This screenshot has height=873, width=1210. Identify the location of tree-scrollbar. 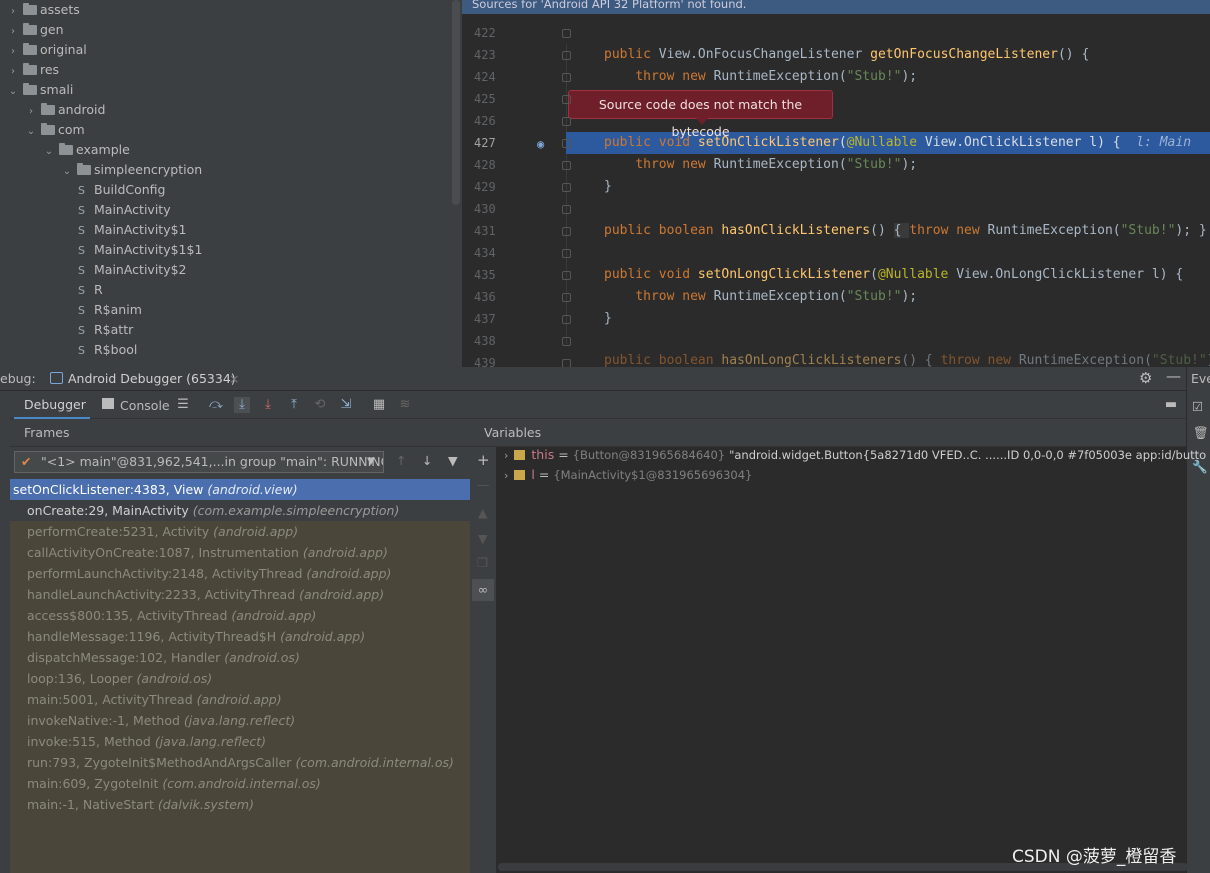
(456, 102).